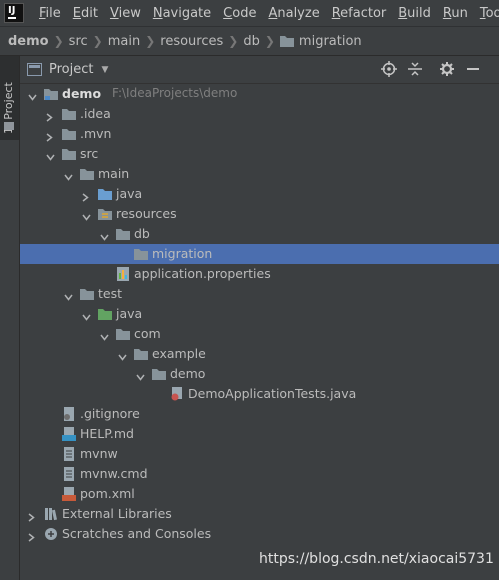 This screenshot has width=499, height=580. Describe the element at coordinates (85, 13) in the screenshot. I see `menu-edit: Edit` at that location.